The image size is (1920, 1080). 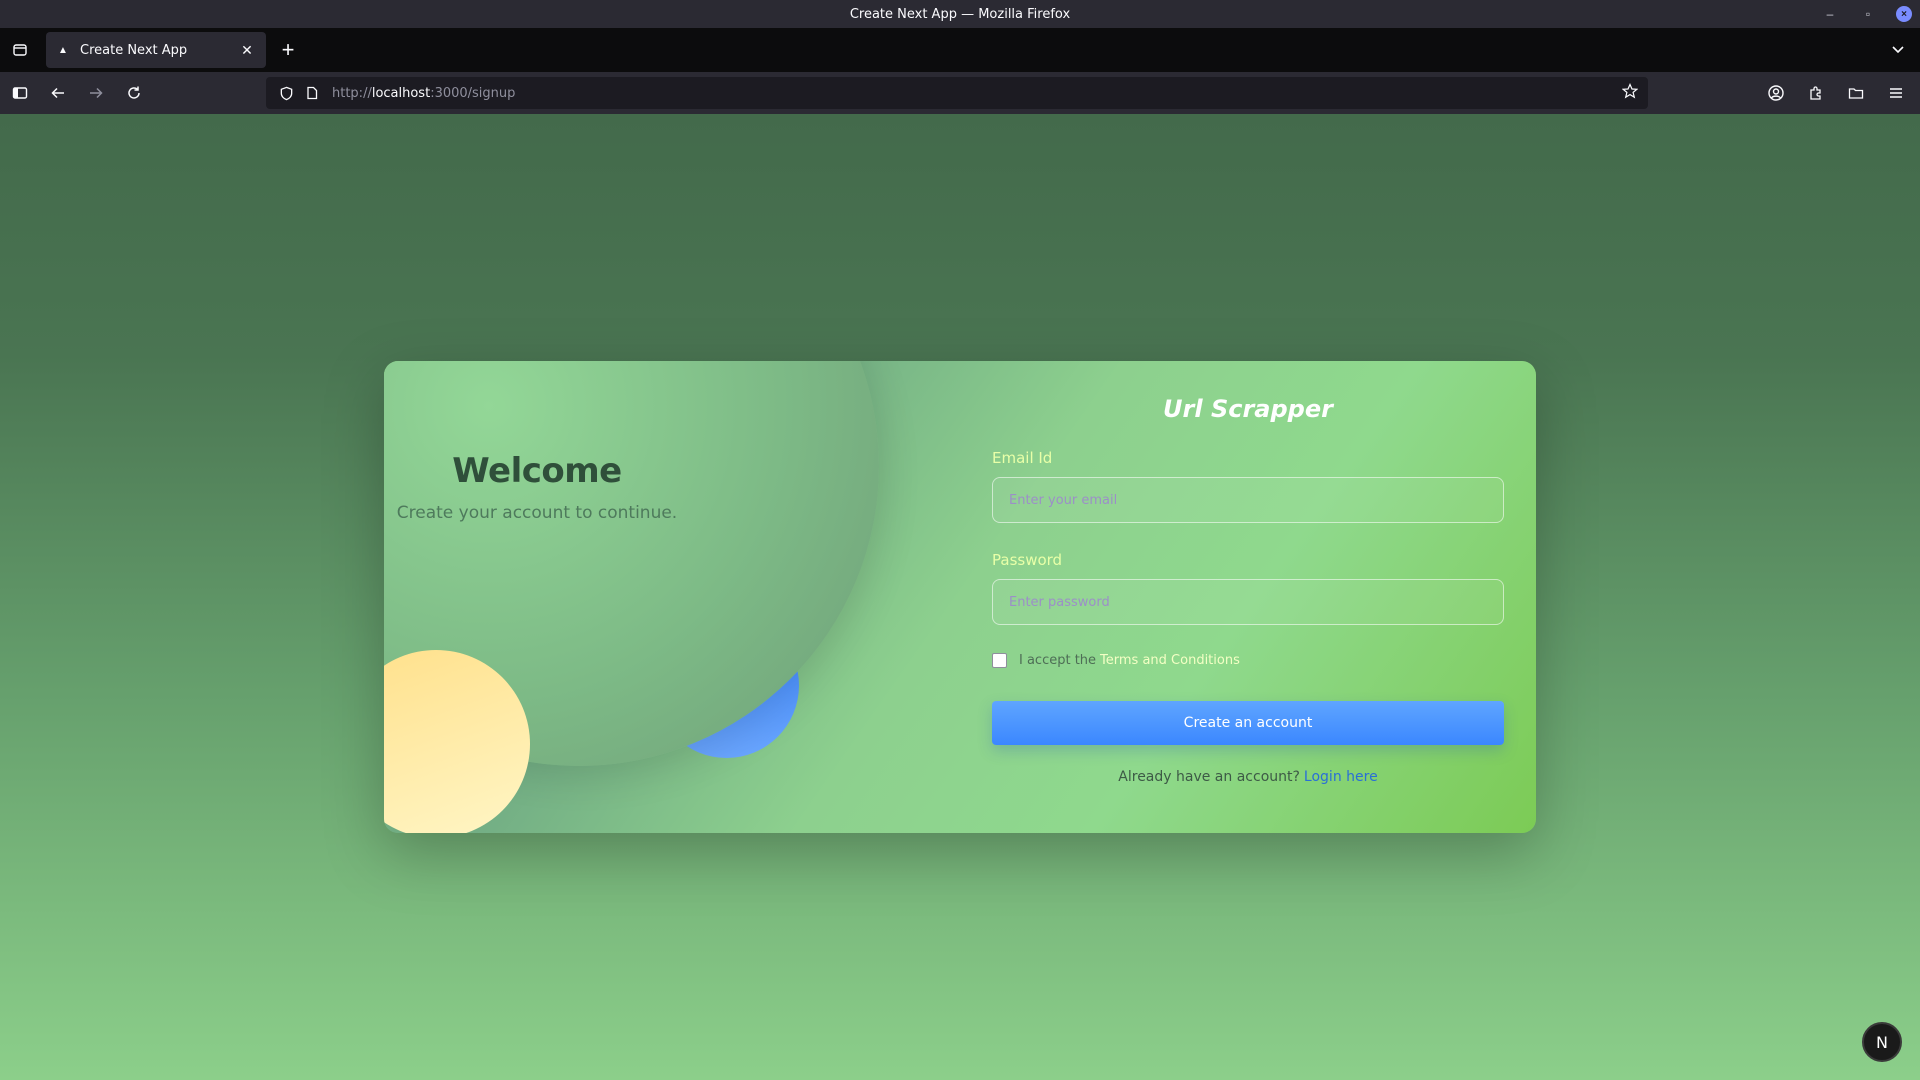 What do you see at coordinates (352, 93) in the screenshot?
I see `url-prefix: http://` at bounding box center [352, 93].